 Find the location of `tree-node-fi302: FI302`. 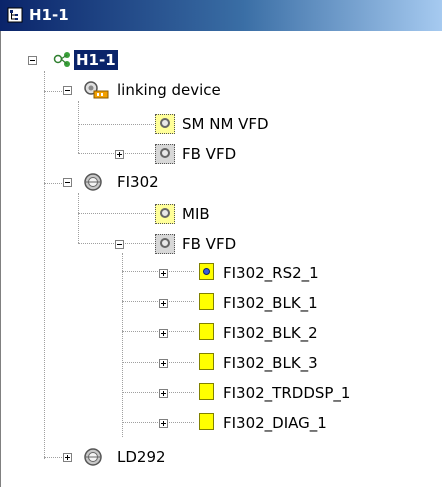

tree-node-fi302: FI302 is located at coordinates (151, 184).